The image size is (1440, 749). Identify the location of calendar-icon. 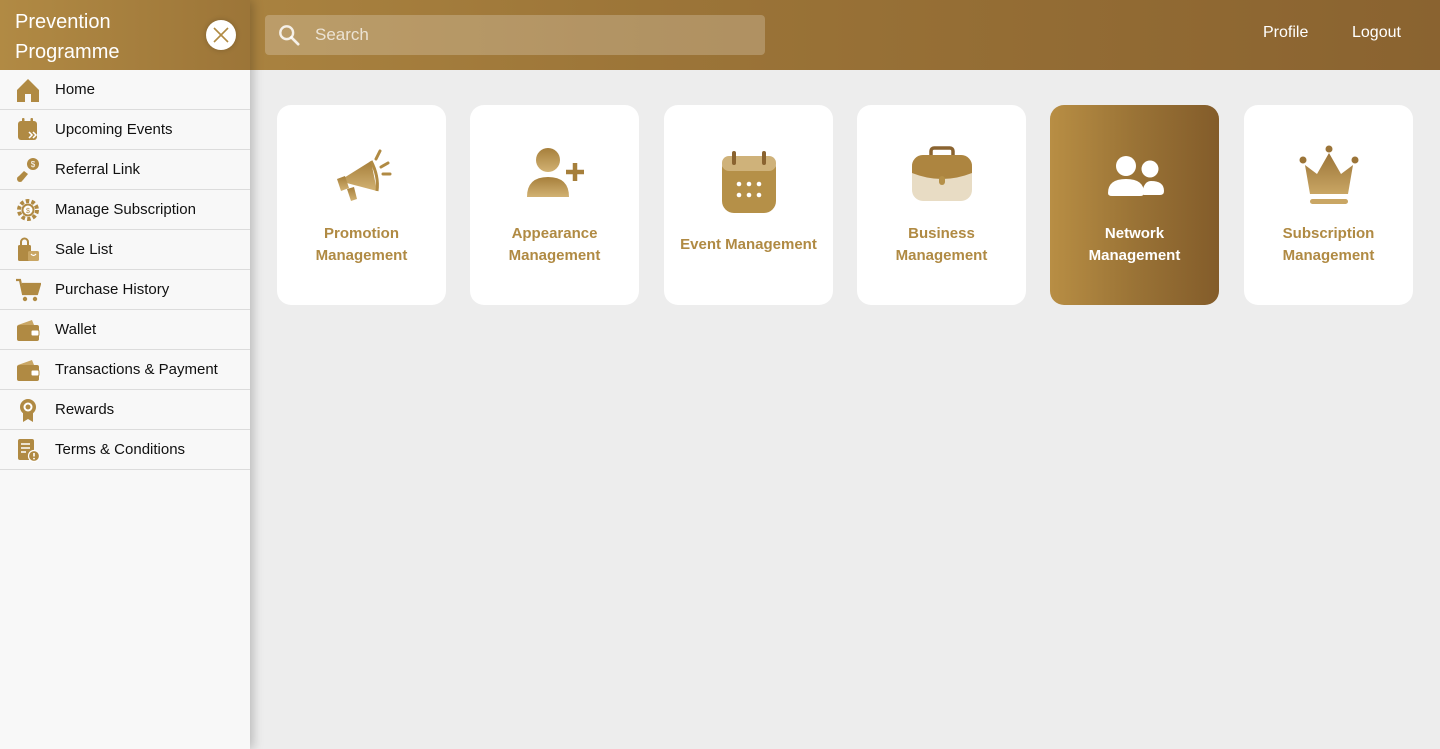
(748, 182).